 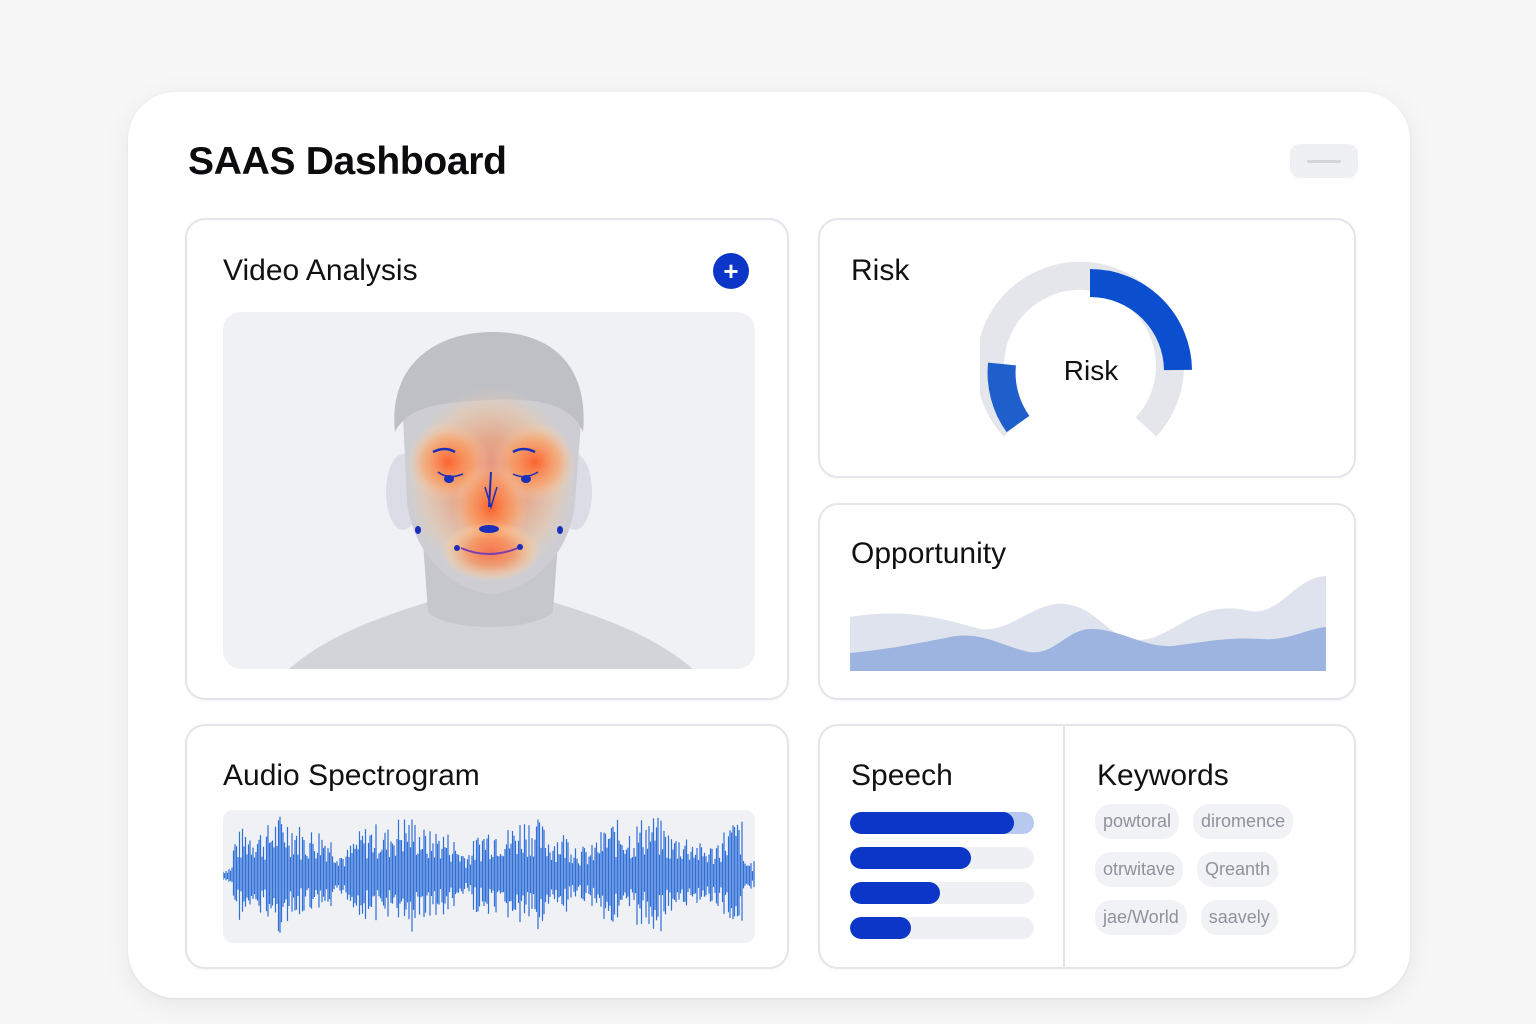 I want to click on audio-spectrogram-title: Audio Spectrogram, so click(x=351, y=775).